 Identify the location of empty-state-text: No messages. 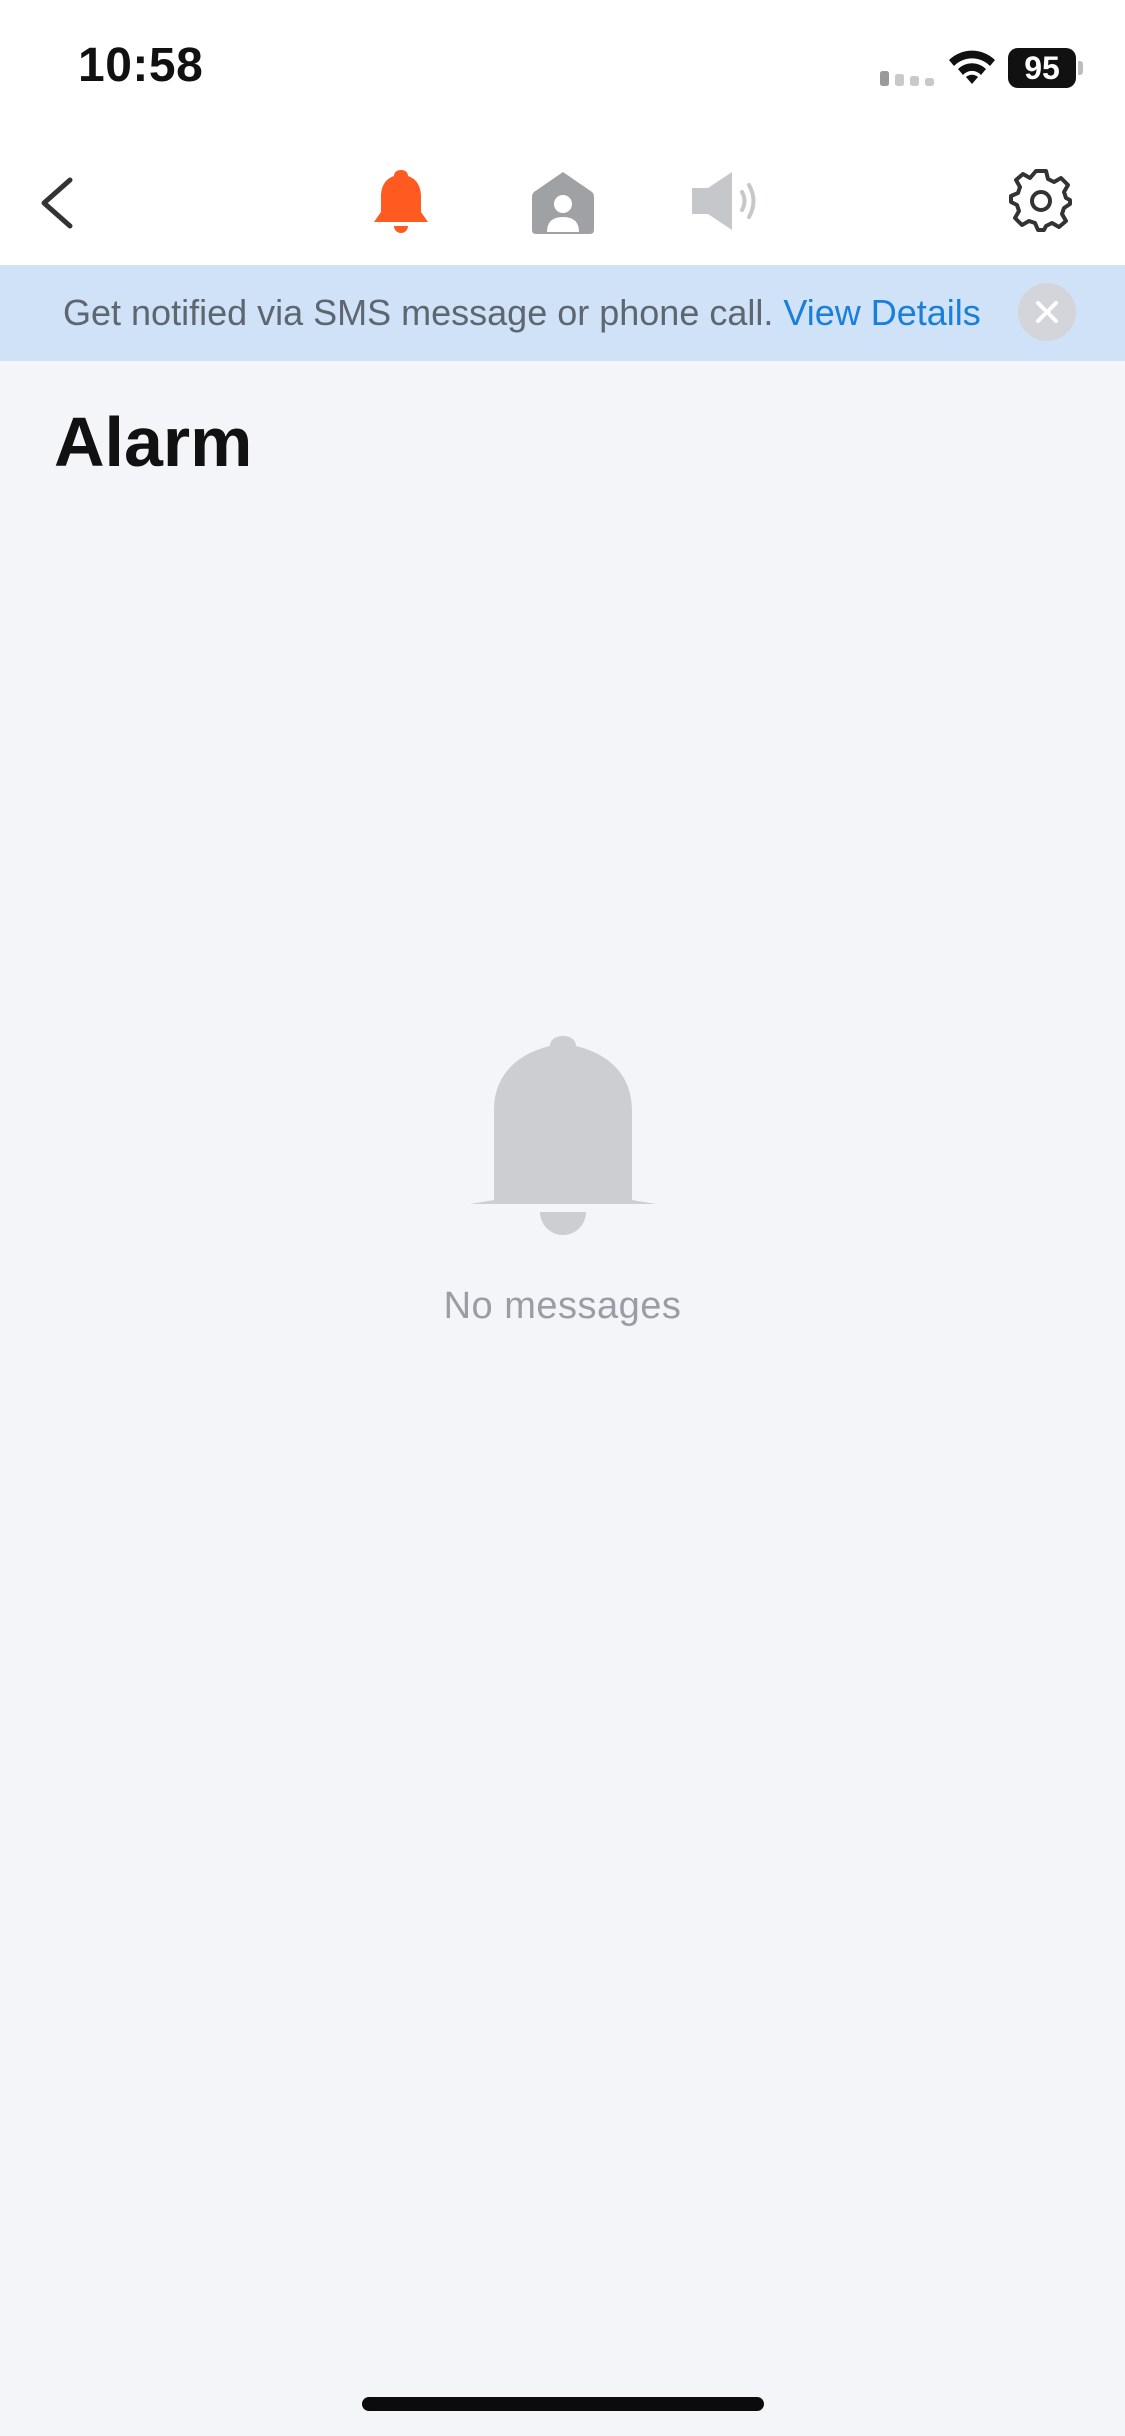
(562, 1306).